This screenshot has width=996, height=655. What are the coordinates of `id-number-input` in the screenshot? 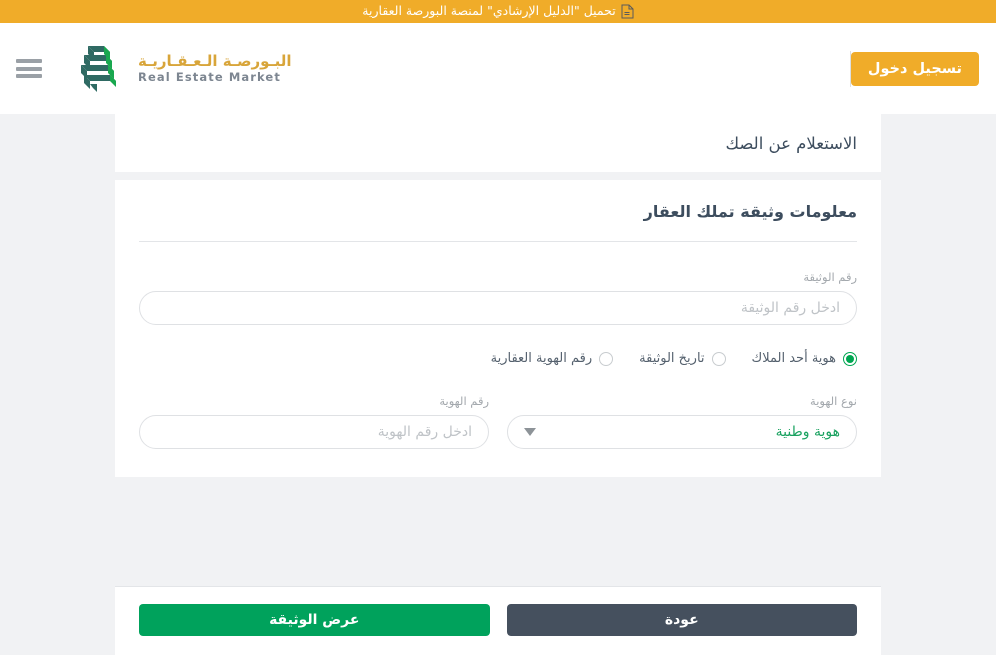 It's located at (314, 432).